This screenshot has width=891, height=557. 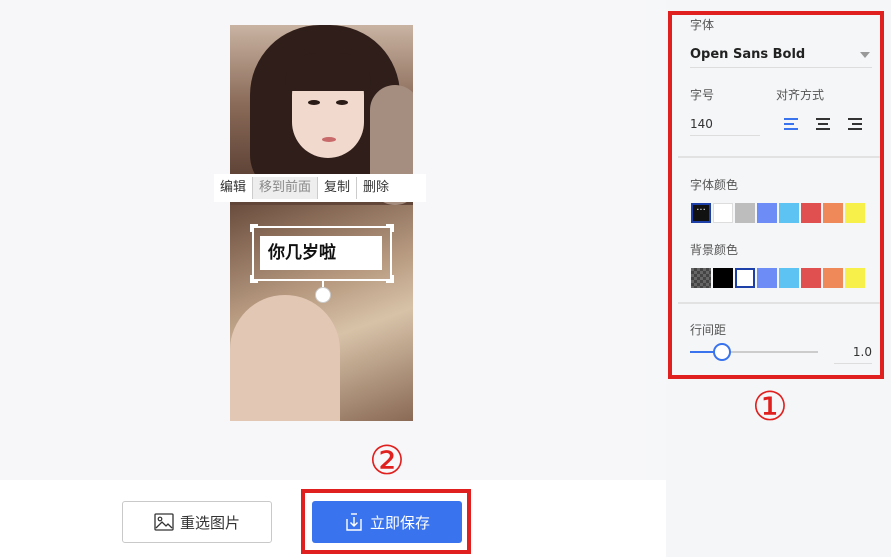 I want to click on photo-lips, so click(x=329, y=139).